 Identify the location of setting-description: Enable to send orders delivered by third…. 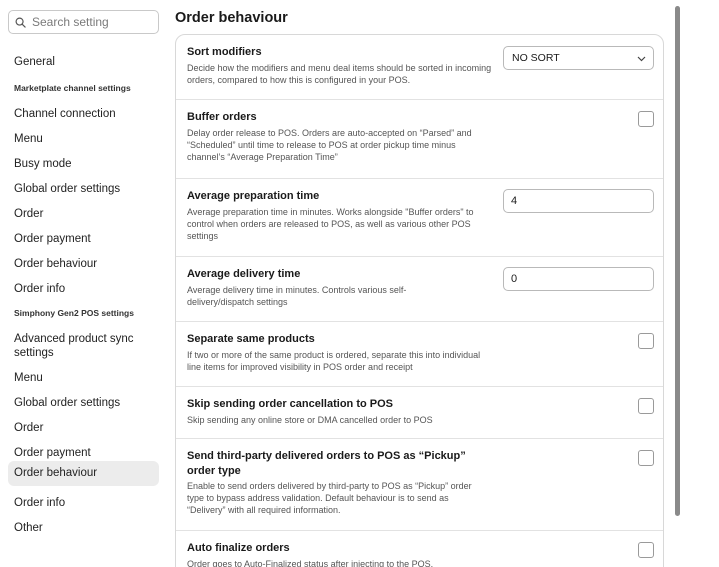
(329, 498).